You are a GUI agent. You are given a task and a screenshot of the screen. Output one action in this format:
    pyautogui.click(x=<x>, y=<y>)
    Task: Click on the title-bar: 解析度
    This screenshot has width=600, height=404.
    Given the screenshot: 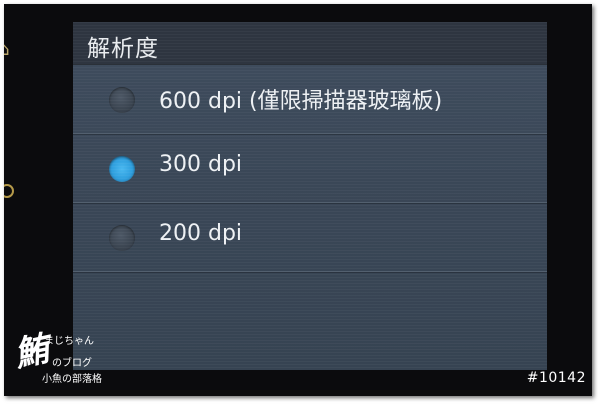 What is the action you would take?
    pyautogui.click(x=310, y=43)
    